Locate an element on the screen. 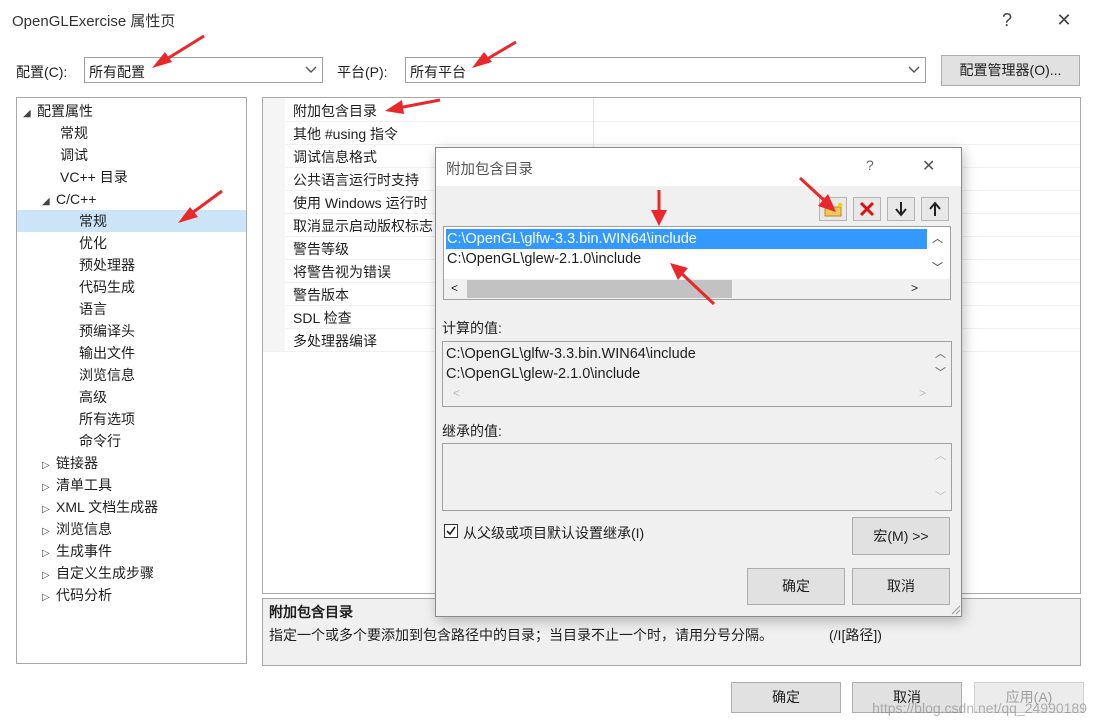 The image size is (1095, 726). property-row: 附加包含目录 is located at coordinates (671, 110).